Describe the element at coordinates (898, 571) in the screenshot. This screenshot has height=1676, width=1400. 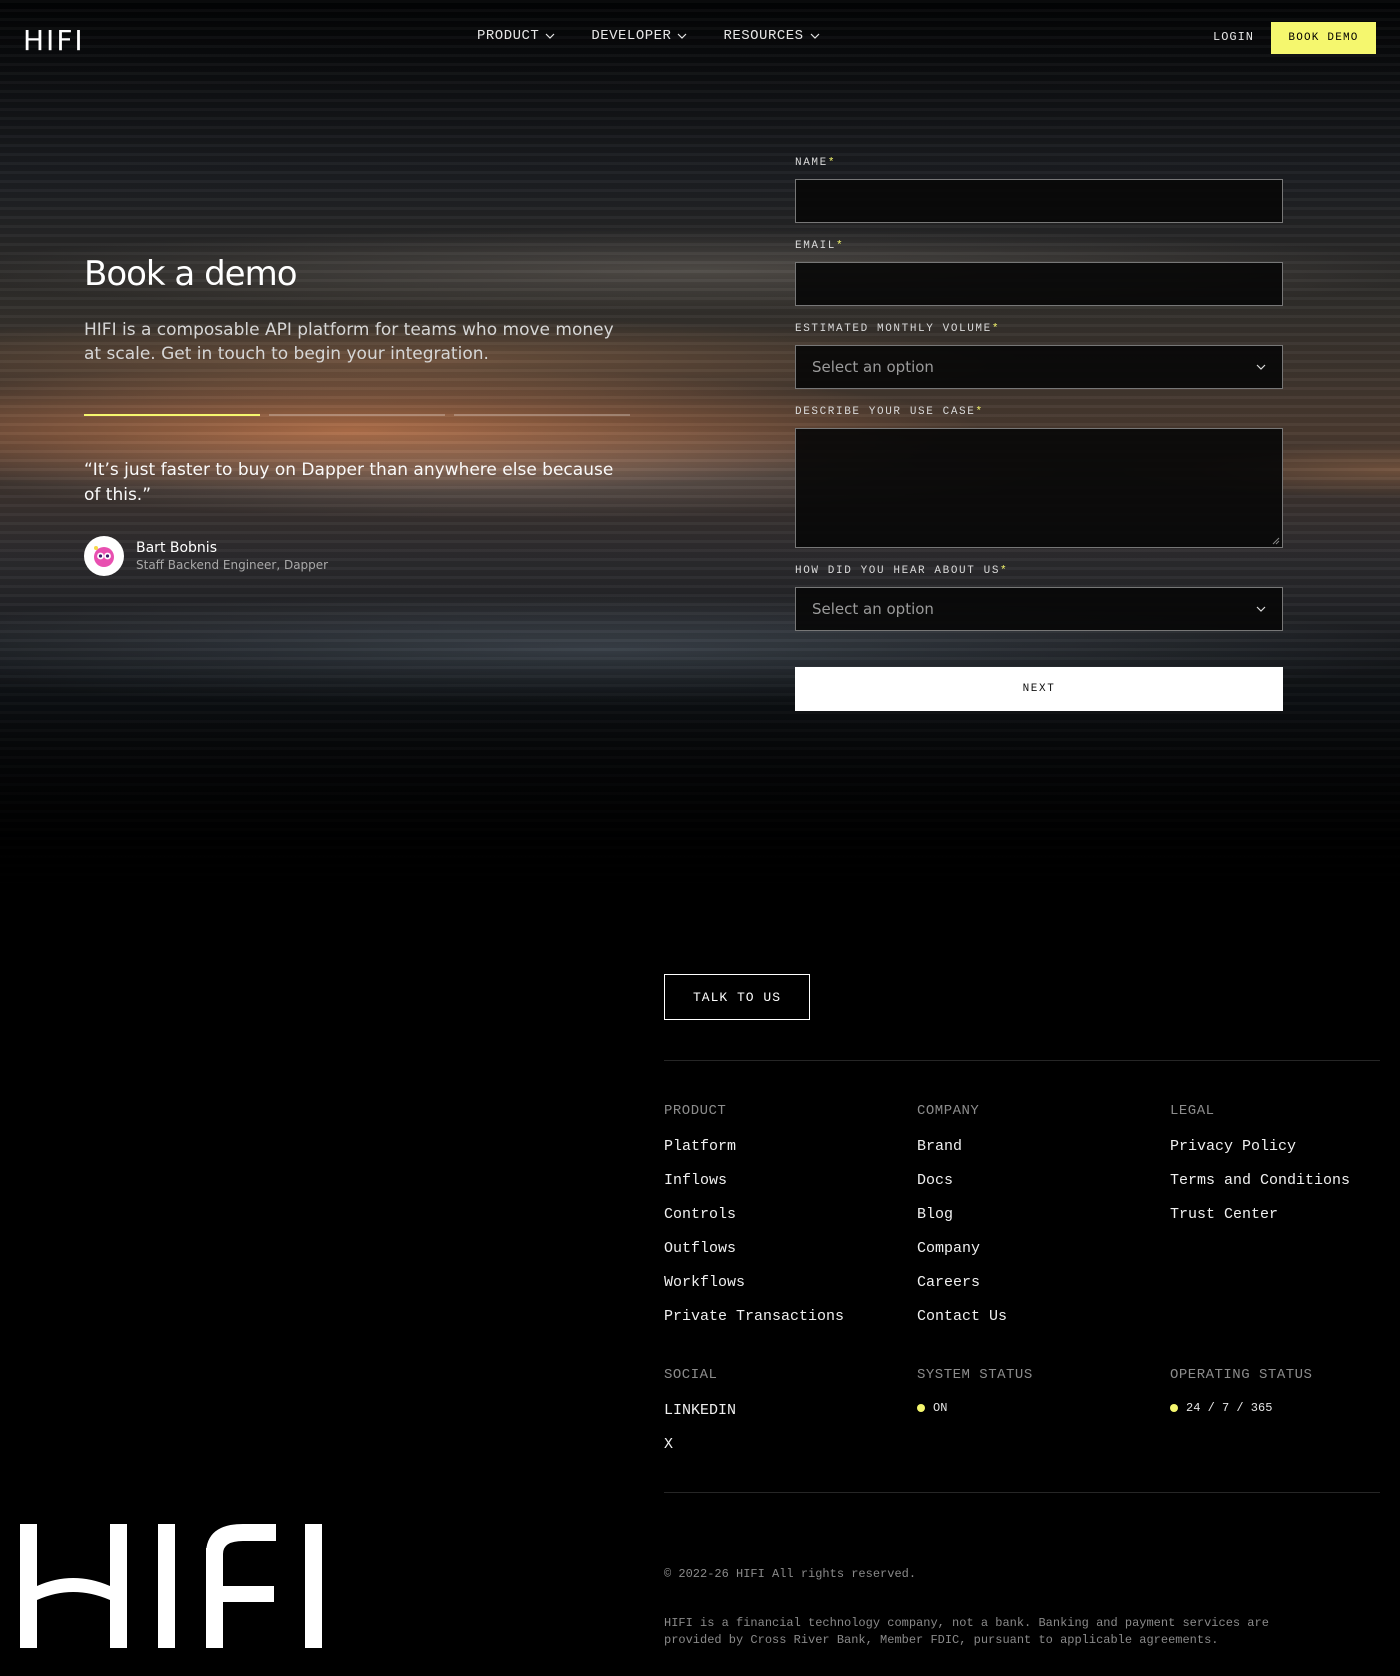
I see `hear-label-text: HOW DID YOU HEAR ABOUT US` at that location.